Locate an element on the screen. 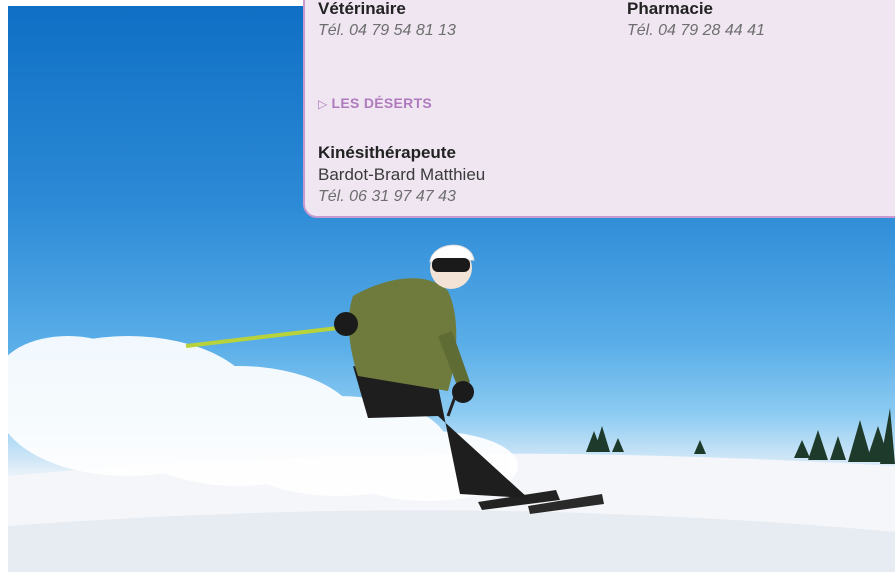  contact-phone: Tél. 04 79 28 44 41 is located at coordinates (696, 30).